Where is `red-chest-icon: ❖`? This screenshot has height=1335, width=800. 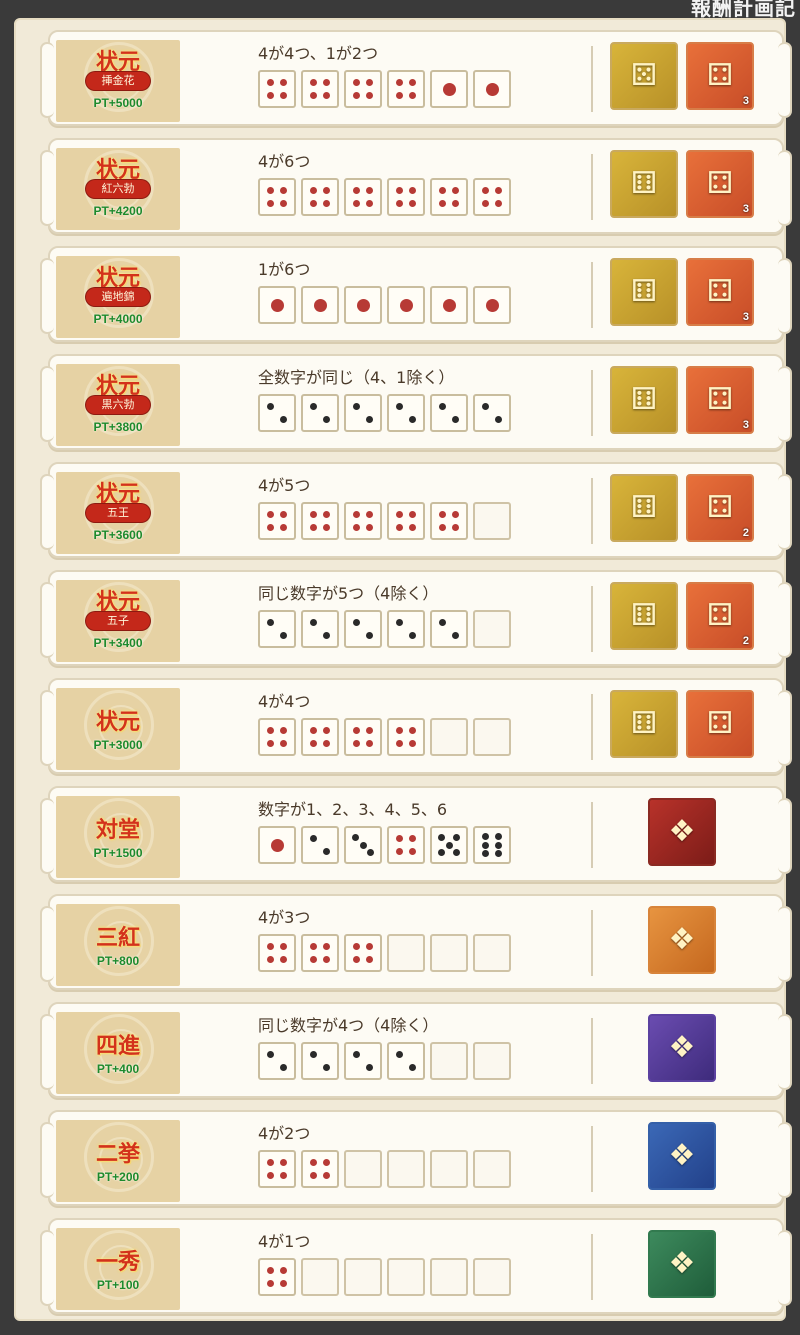
red-chest-icon: ❖ is located at coordinates (682, 832).